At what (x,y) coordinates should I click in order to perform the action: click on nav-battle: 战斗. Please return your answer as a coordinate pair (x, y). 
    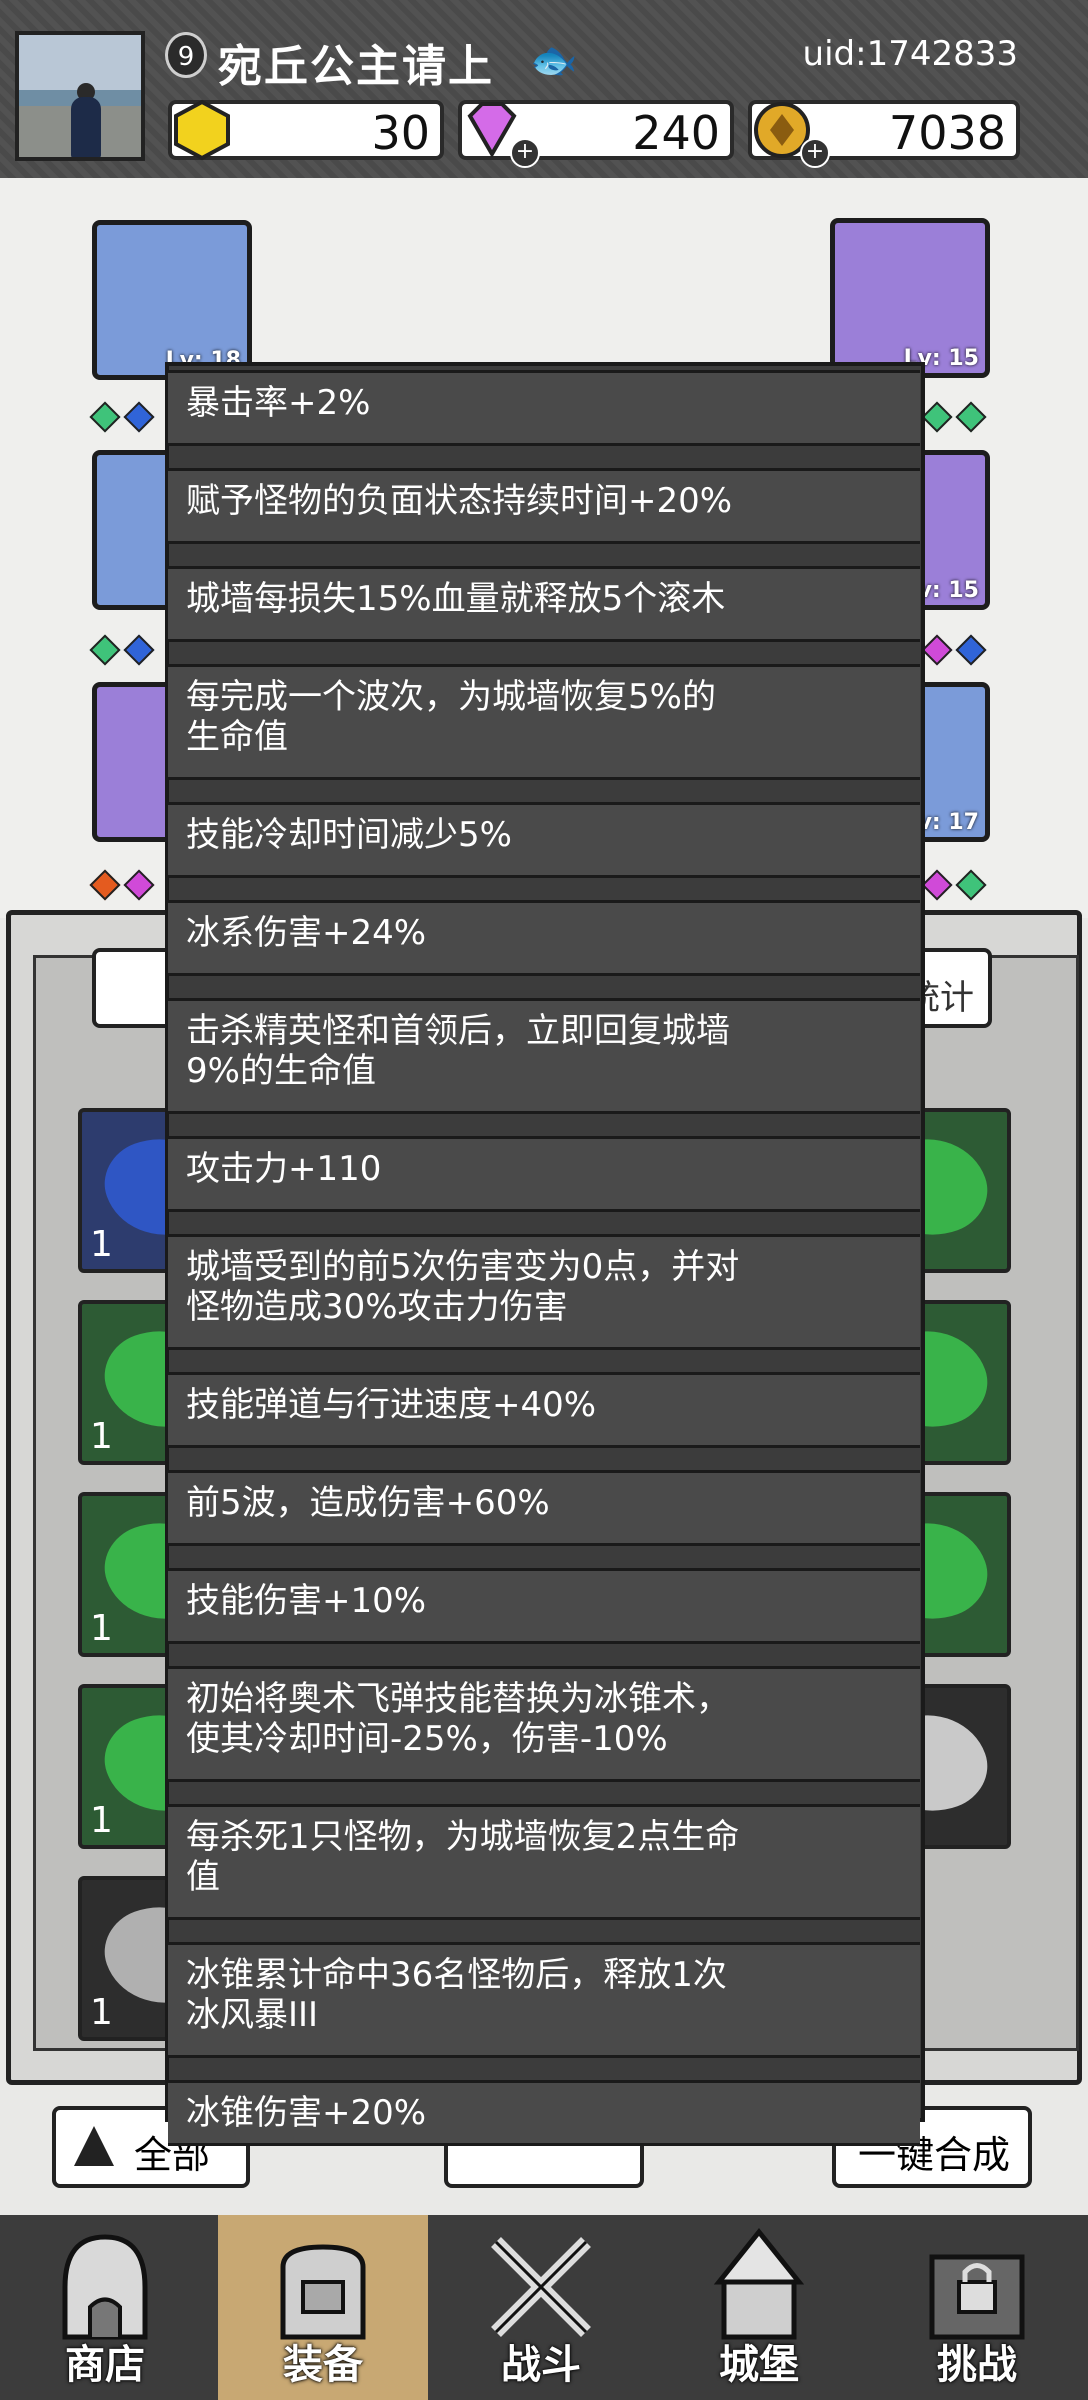
    Looking at the image, I should click on (541, 2307).